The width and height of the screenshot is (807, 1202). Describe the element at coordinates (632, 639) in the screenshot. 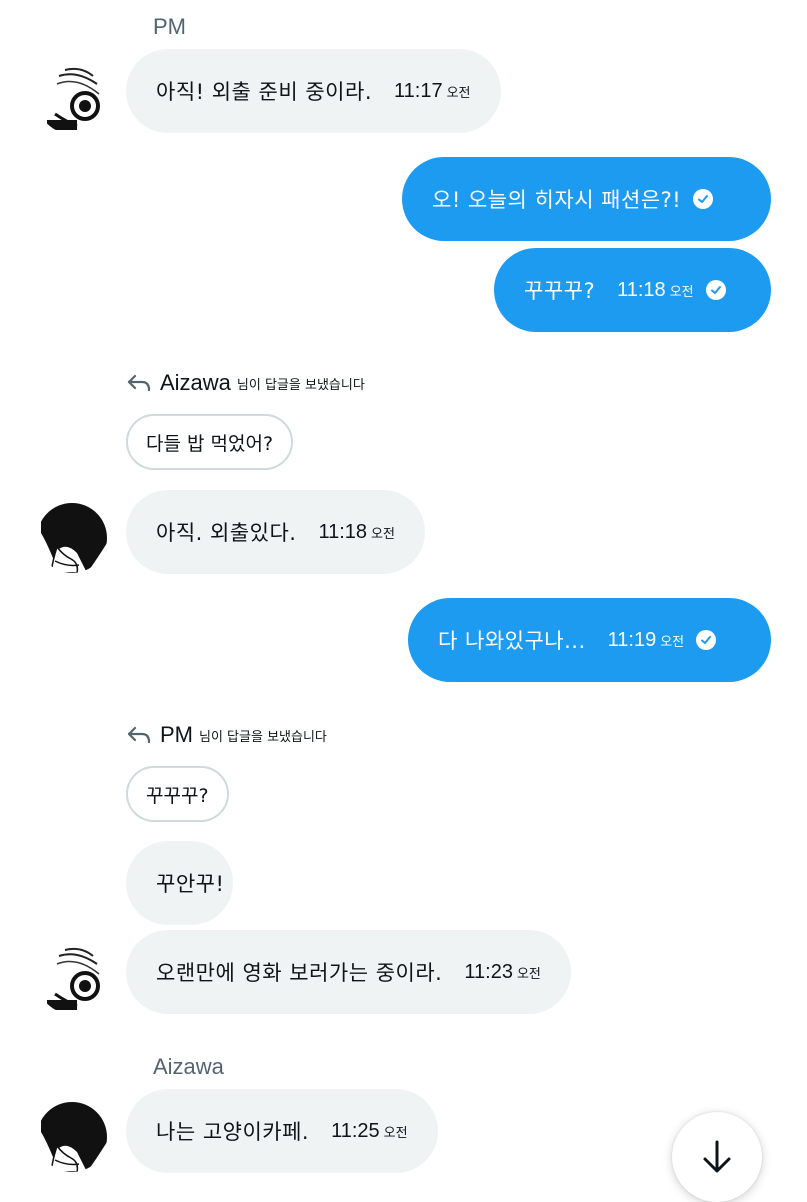

I see `message-time: 11:19` at that location.